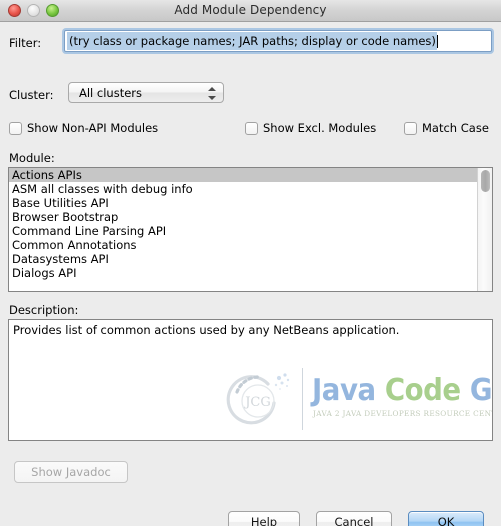 The image size is (501, 526). I want to click on list-item: Base Utilities API, so click(243, 203).